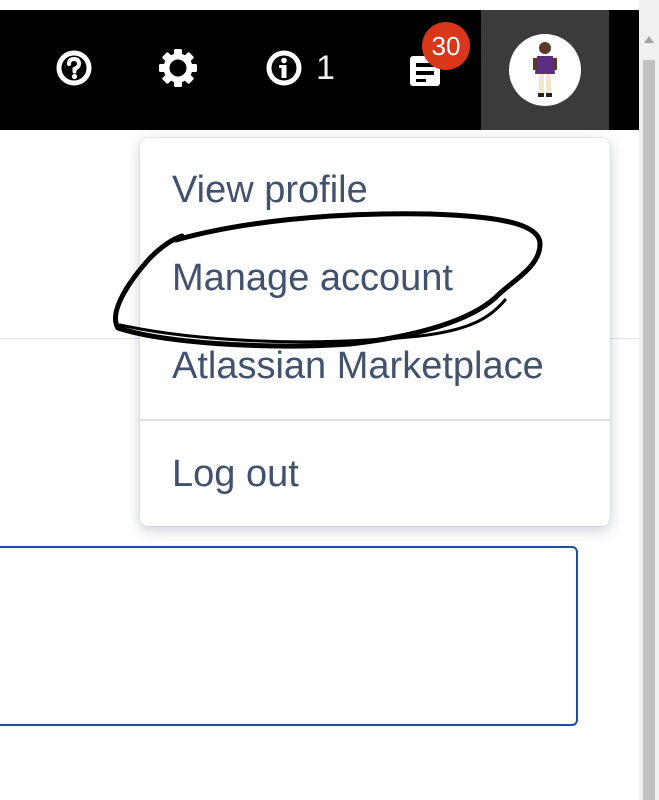 The width and height of the screenshot is (659, 800). Describe the element at coordinates (446, 46) in the screenshot. I see `notifications-badge: 30` at that location.